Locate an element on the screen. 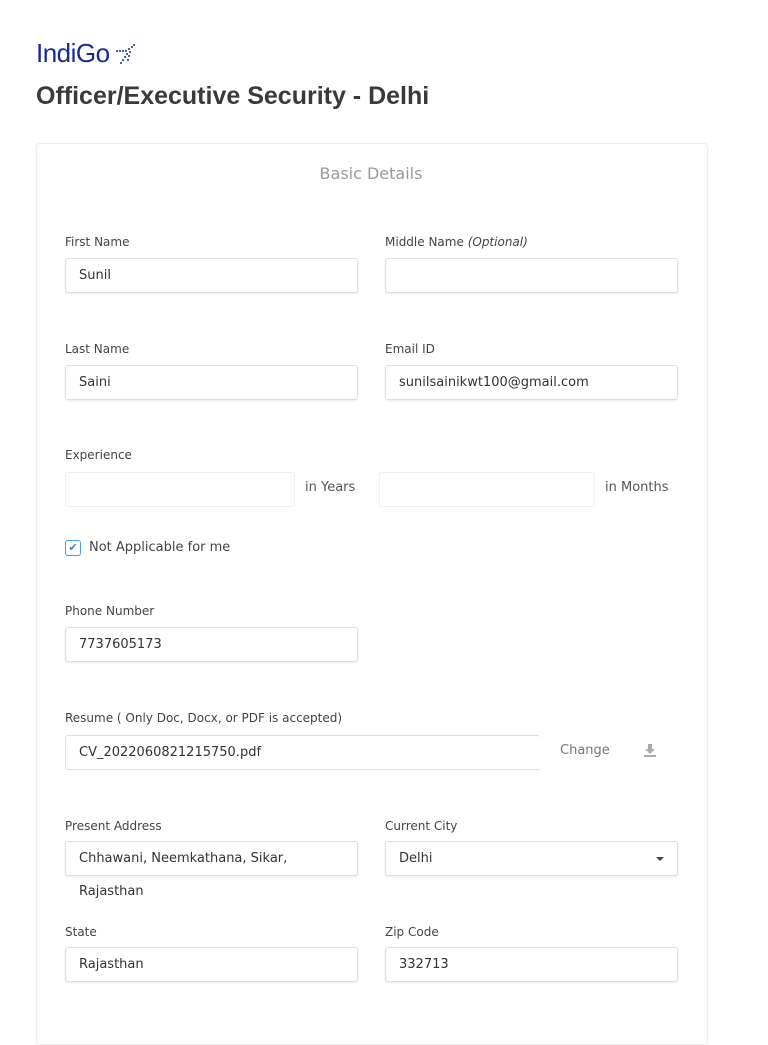 The width and height of the screenshot is (768, 1045). experience-years-input is located at coordinates (180, 489).